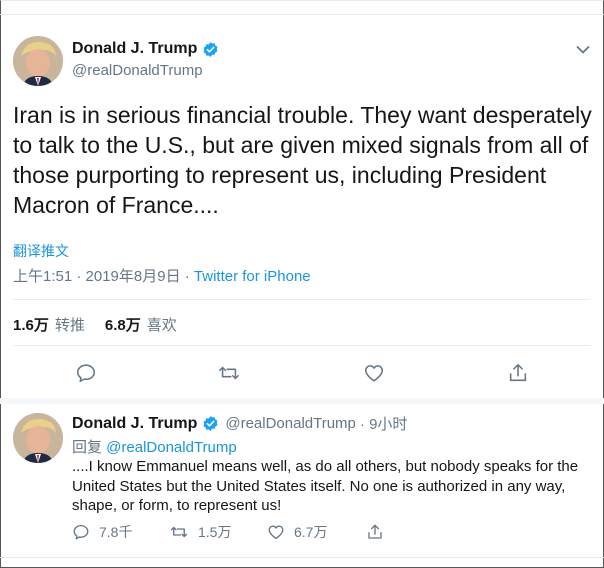 Image resolution: width=604 pixels, height=568 pixels. What do you see at coordinates (302, 14) in the screenshot?
I see `top-divider` at bounding box center [302, 14].